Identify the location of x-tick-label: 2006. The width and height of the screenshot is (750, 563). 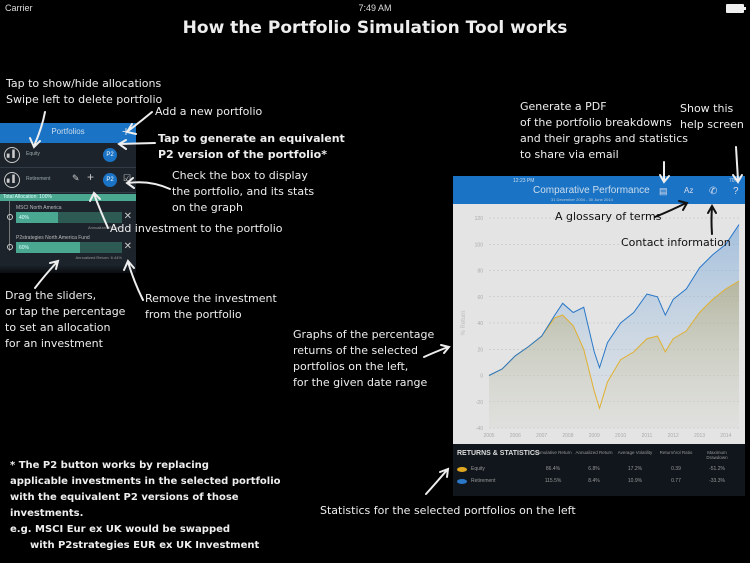
(515, 436).